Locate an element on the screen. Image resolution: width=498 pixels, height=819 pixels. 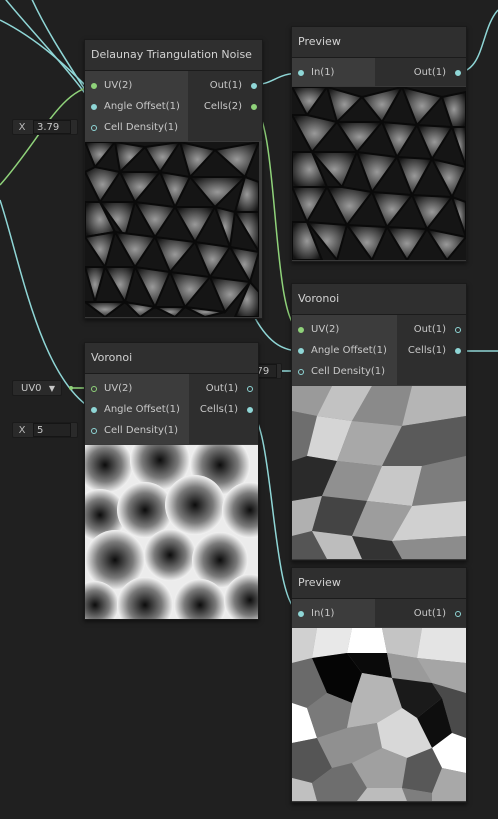
preview-node-top: Preview In(1) Out(1) is located at coordinates (379, 144).